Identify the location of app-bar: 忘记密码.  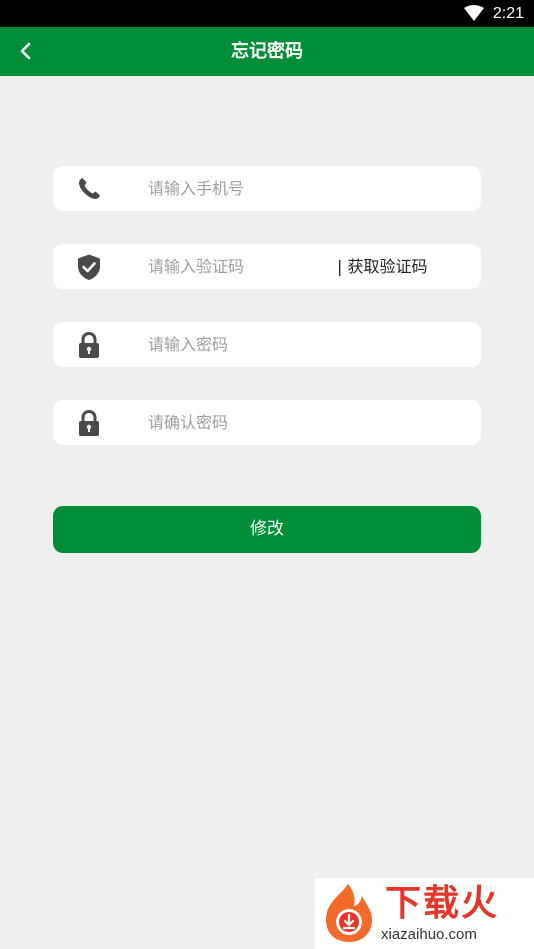
(267, 51).